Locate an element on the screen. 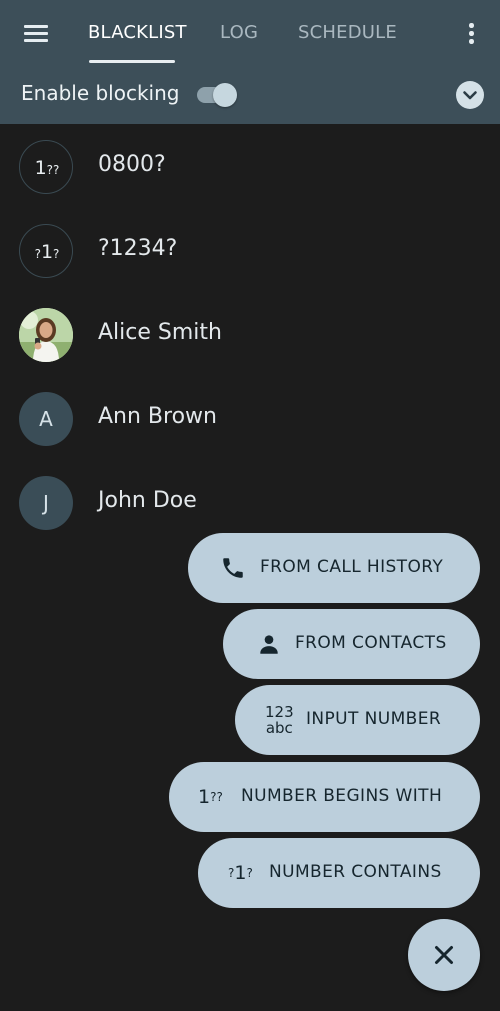  list-item-label: Alice Smith is located at coordinates (160, 332).